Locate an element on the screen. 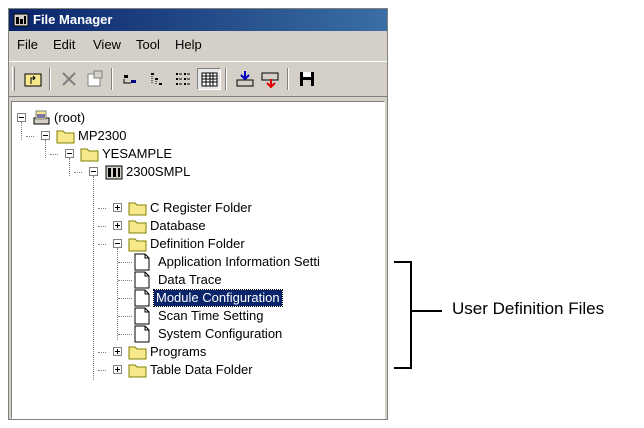 This screenshot has height=428, width=644. properties-icon is located at coordinates (95, 78).